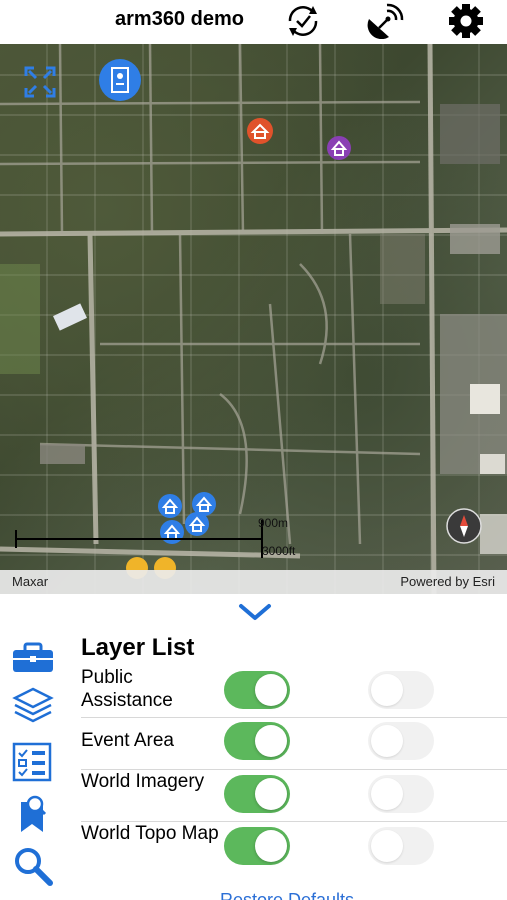 This screenshot has width=507, height=900. I want to click on restore-defaults-button: Restore Defaults, so click(287, 895).